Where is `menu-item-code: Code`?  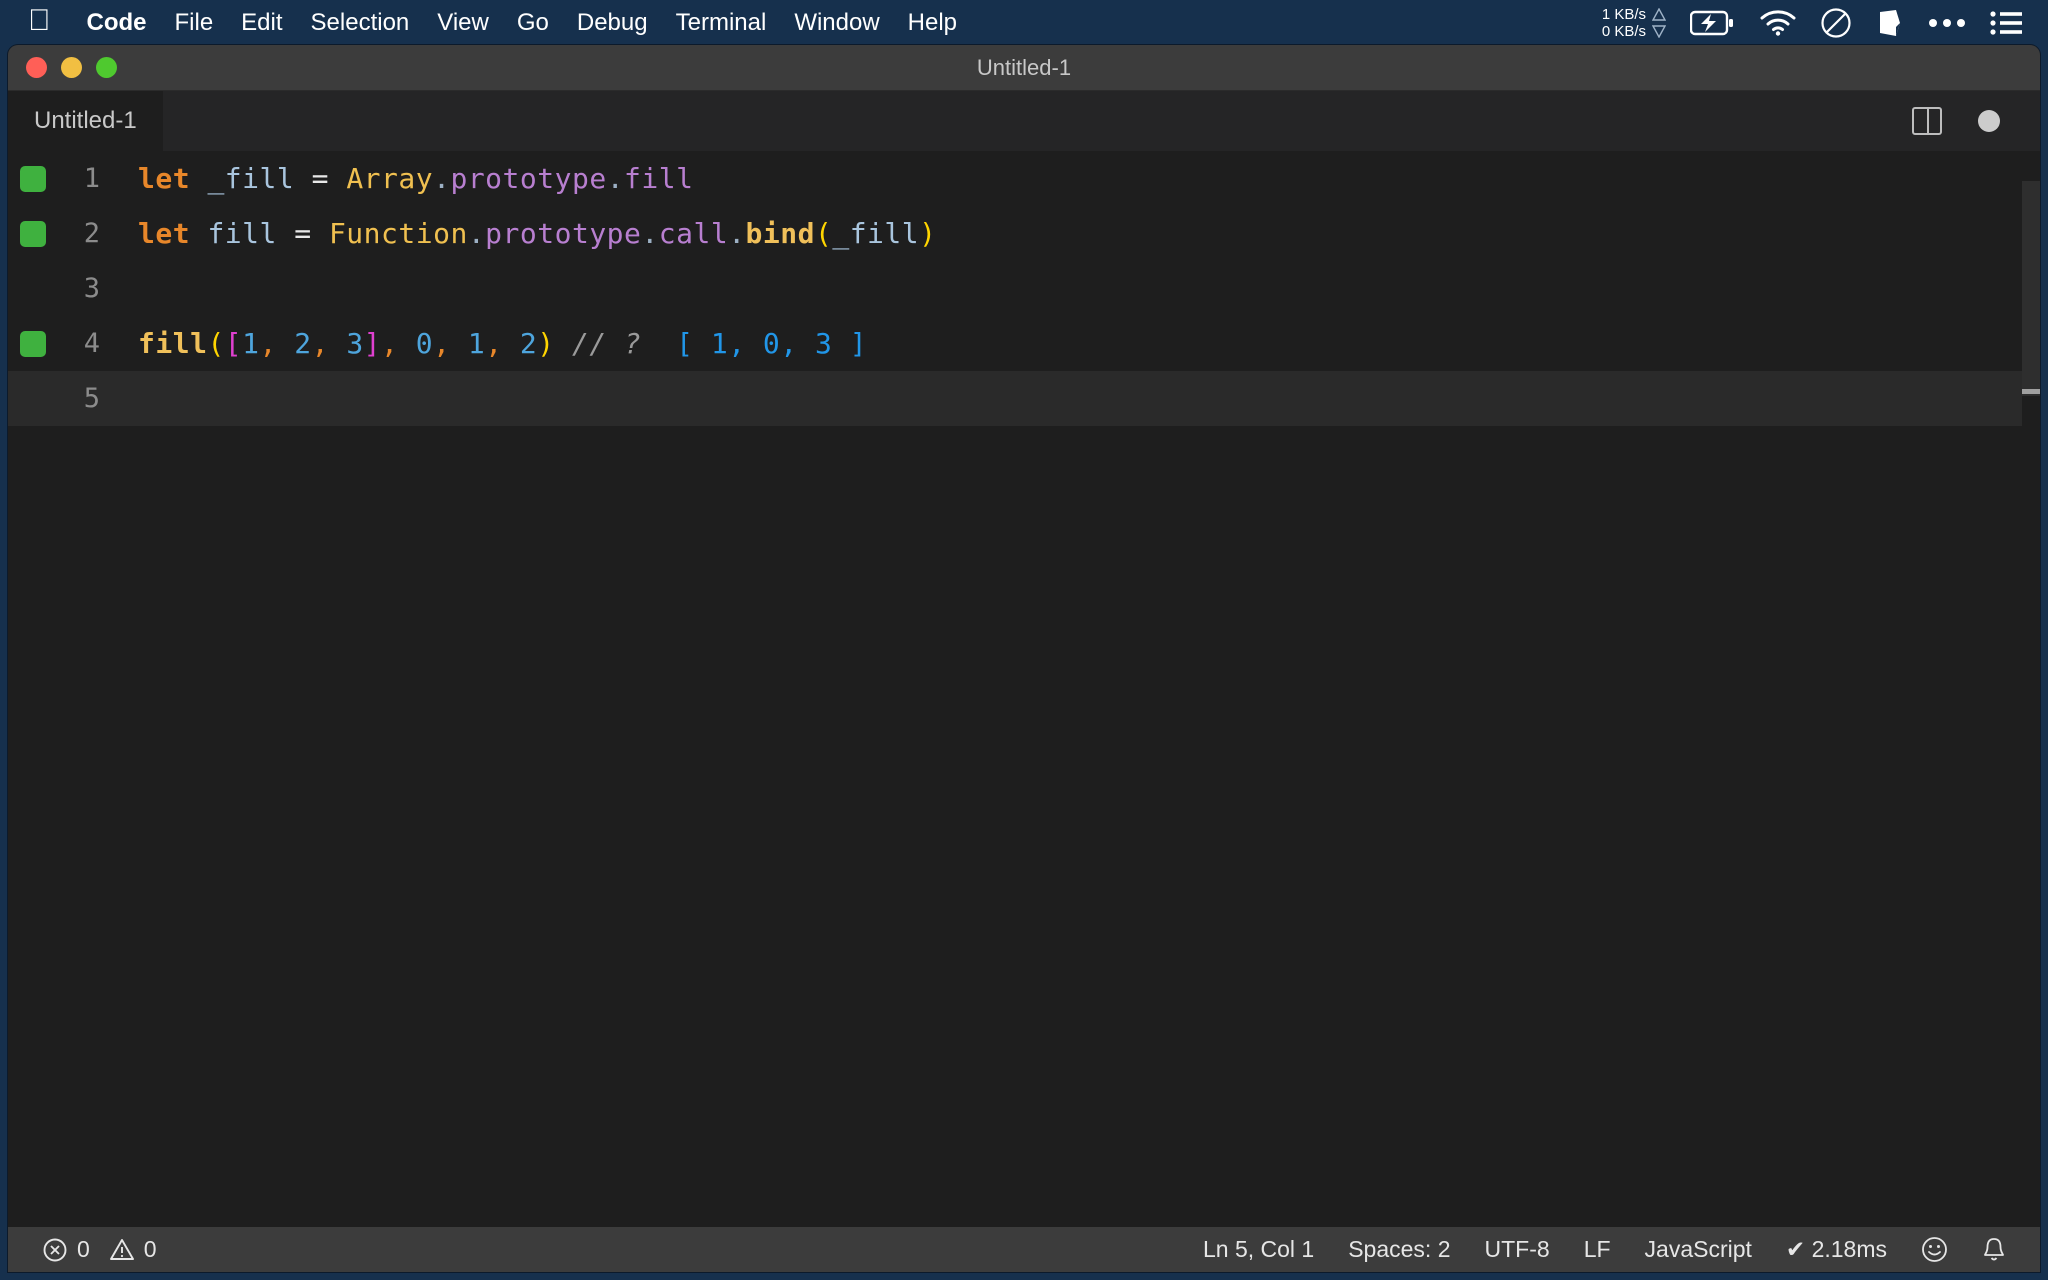 menu-item-code: Code is located at coordinates (117, 23).